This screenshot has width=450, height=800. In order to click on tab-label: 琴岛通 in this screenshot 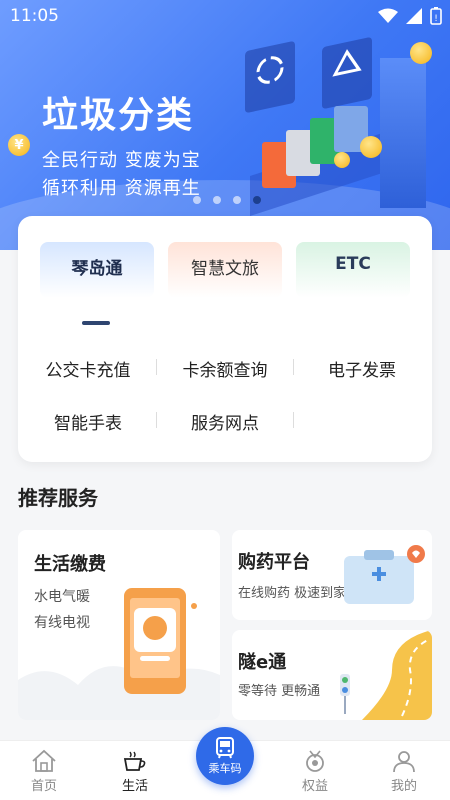, I will do `click(97, 269)`.